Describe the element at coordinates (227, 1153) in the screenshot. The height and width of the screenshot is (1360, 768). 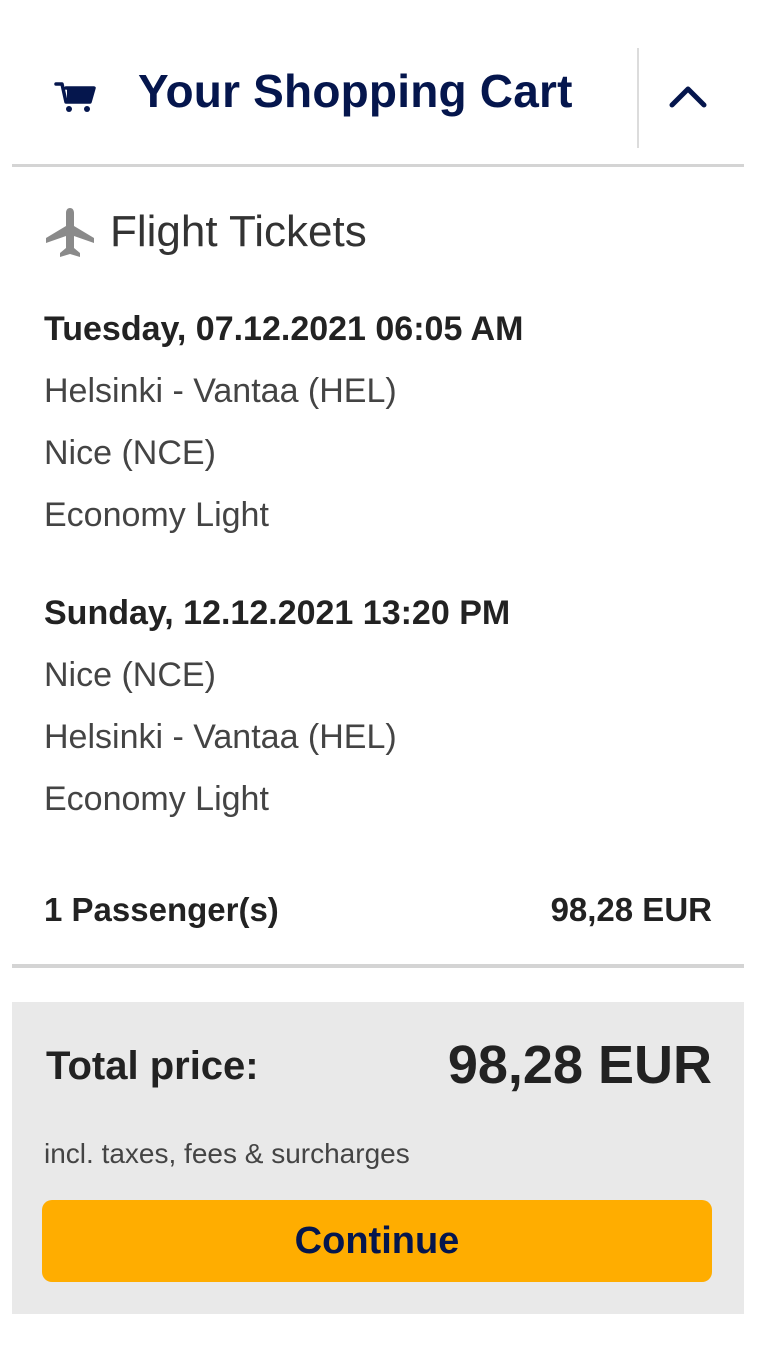
I see `taxes-note: incl. taxes, fees & surcharges` at that location.